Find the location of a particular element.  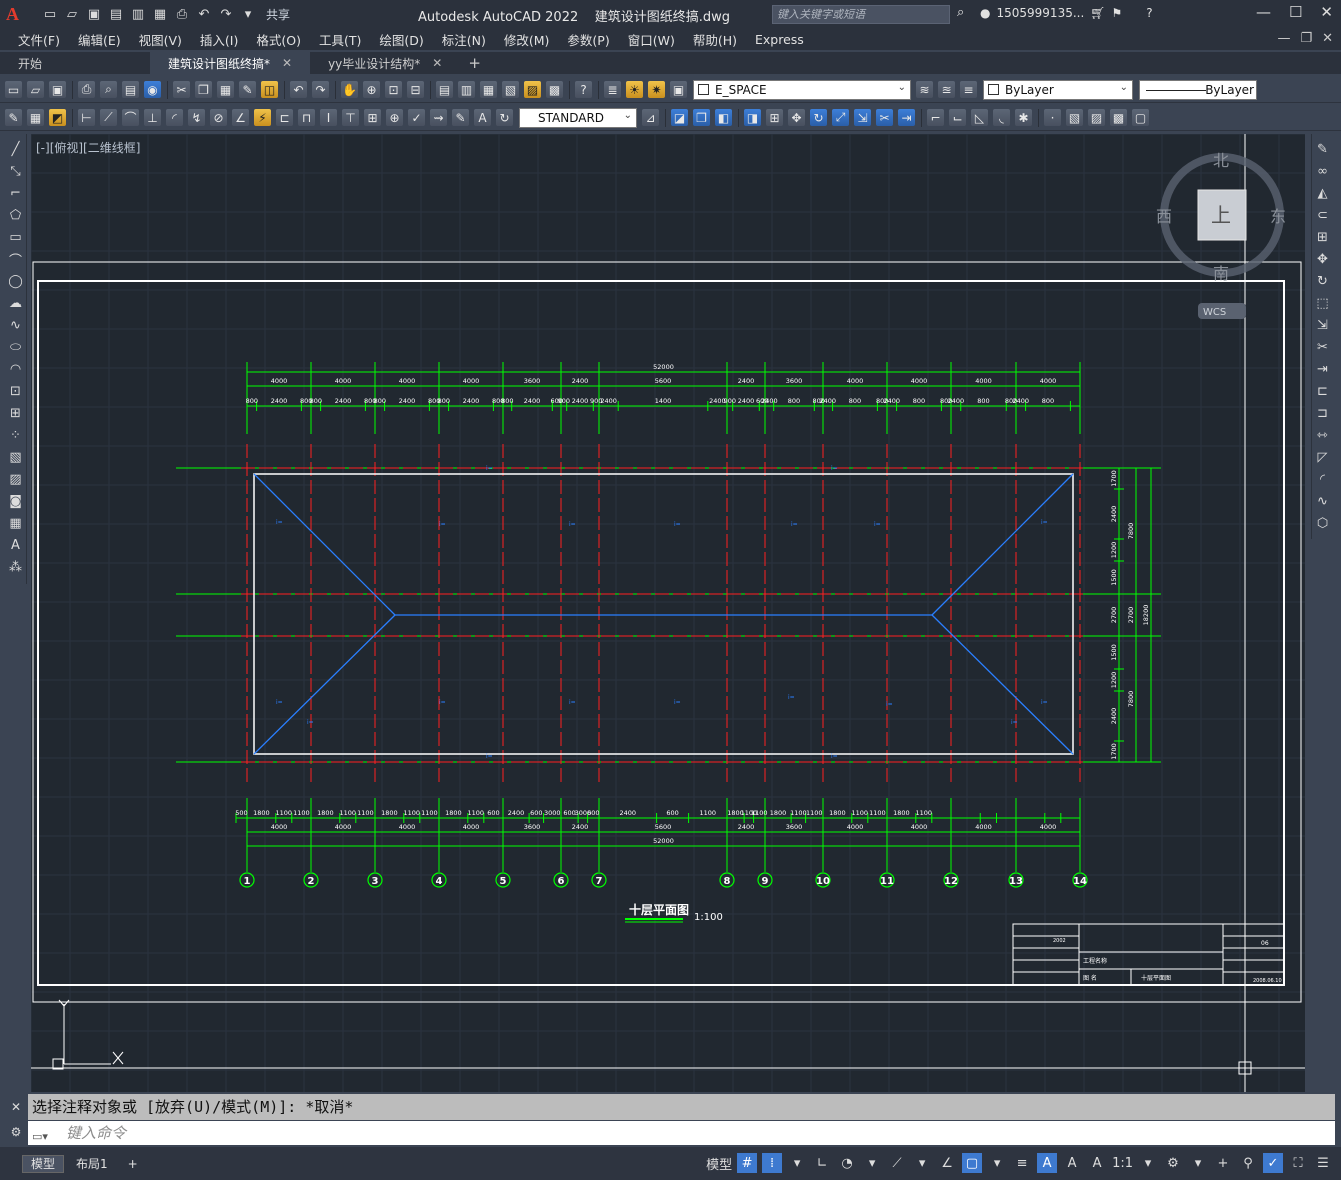

dim-jogged-icon: ↯ is located at coordinates (196, 117).